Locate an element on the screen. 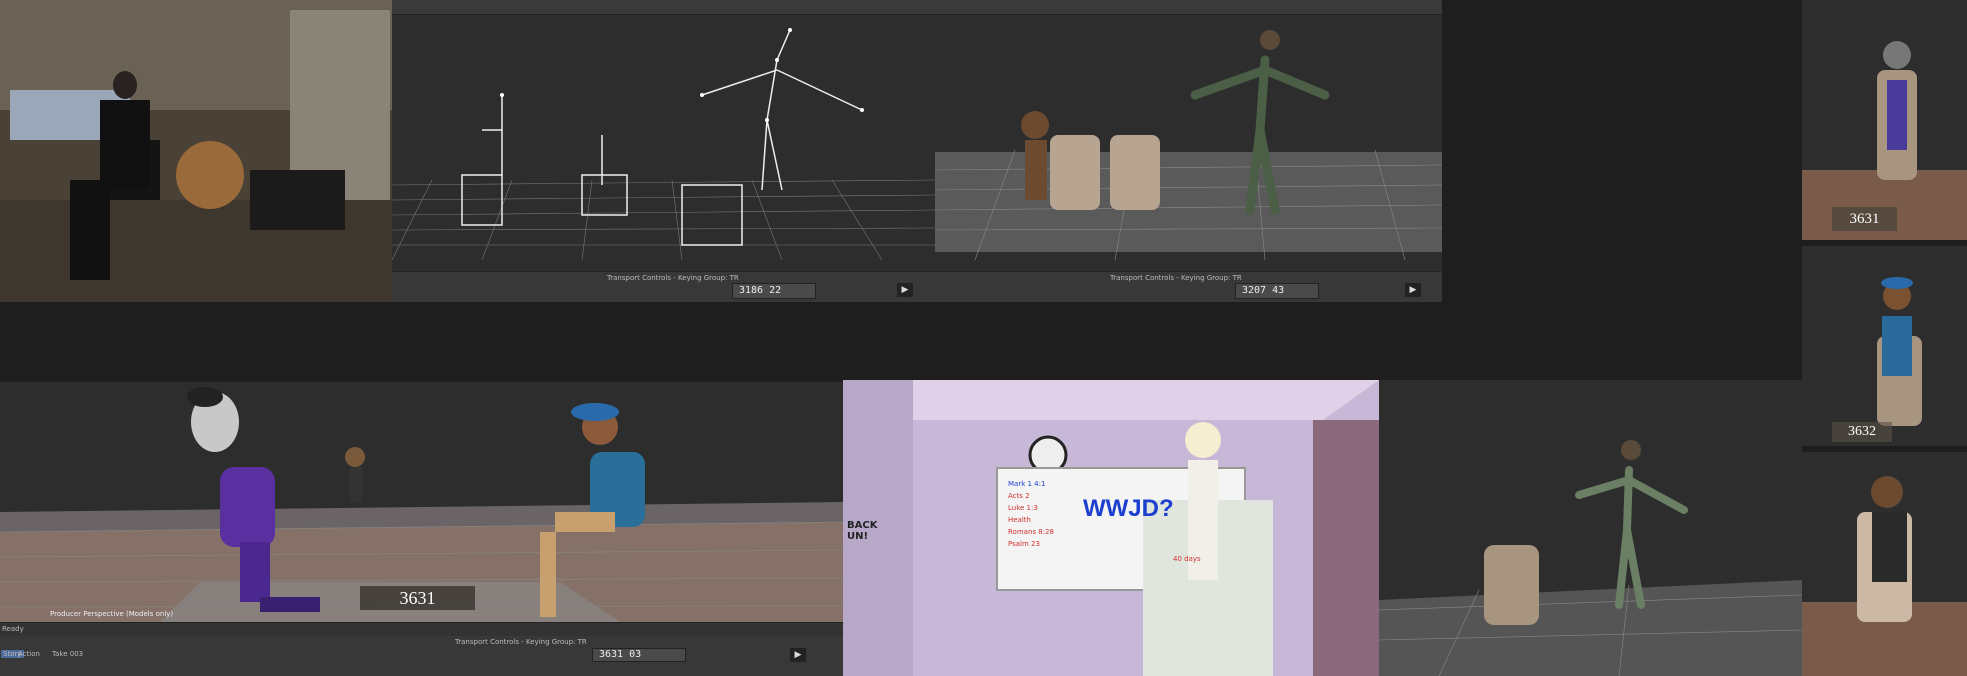 This screenshot has width=1967, height=676. whiteboard-note: Romans 8:28 is located at coordinates (1031, 532).